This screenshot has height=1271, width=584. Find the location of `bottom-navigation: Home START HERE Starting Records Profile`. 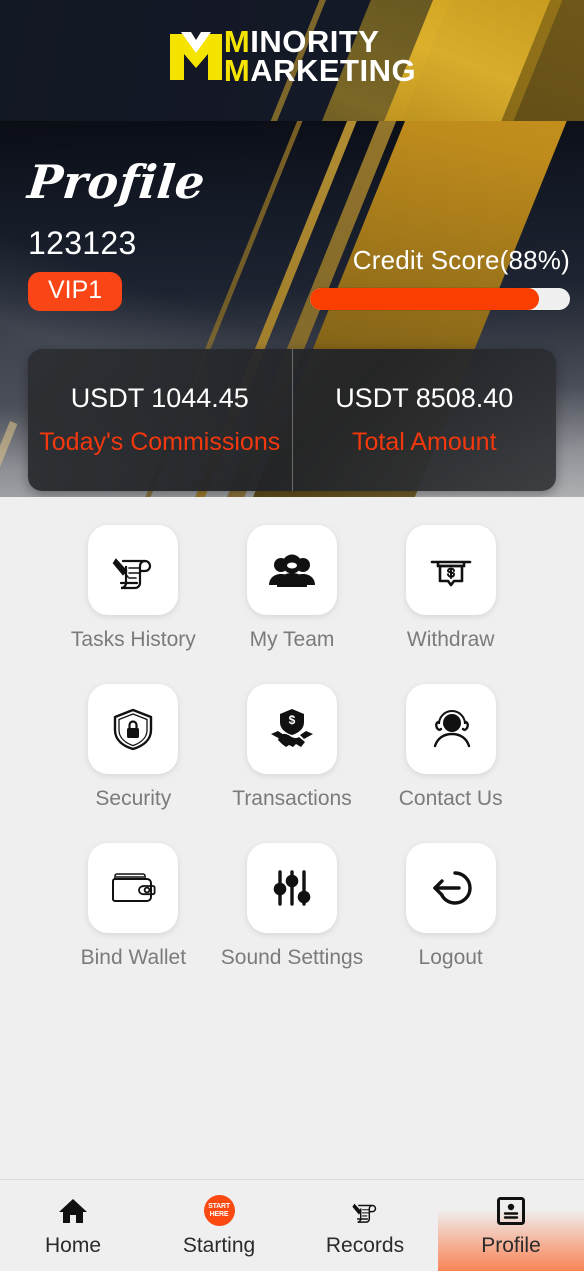

bottom-navigation: Home START HERE Starting Records Profile is located at coordinates (292, 1225).